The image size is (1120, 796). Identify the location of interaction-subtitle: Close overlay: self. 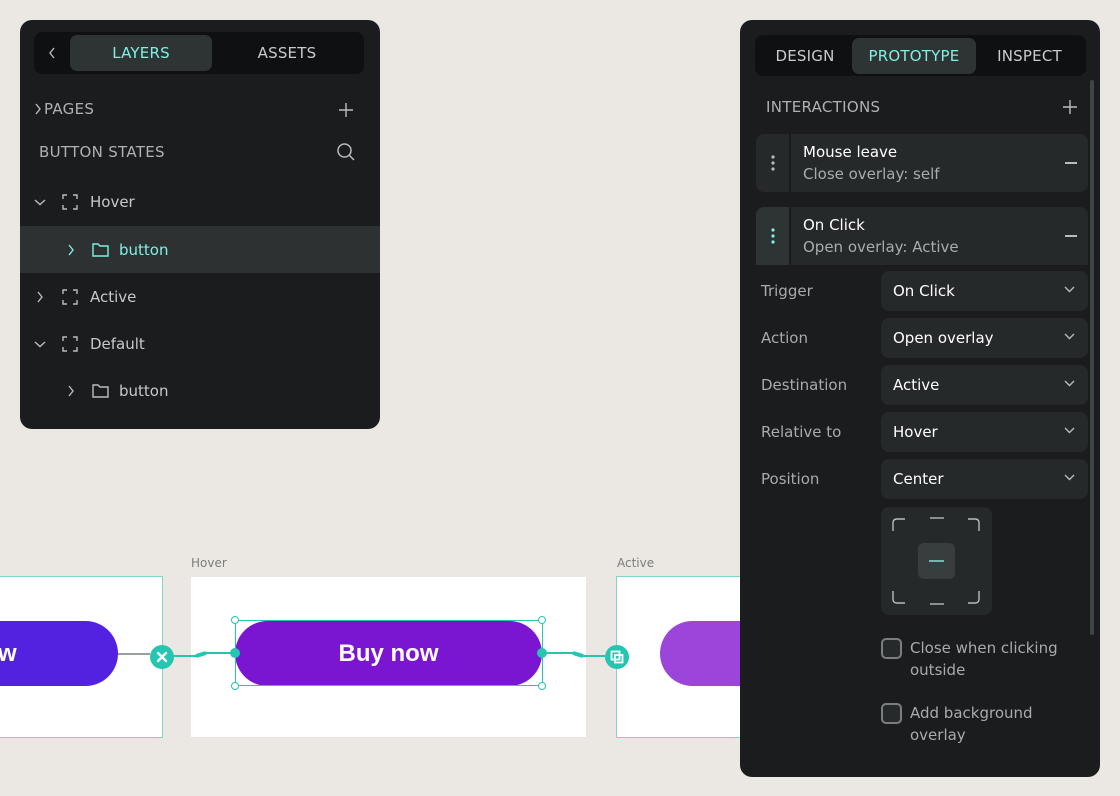
(871, 174).